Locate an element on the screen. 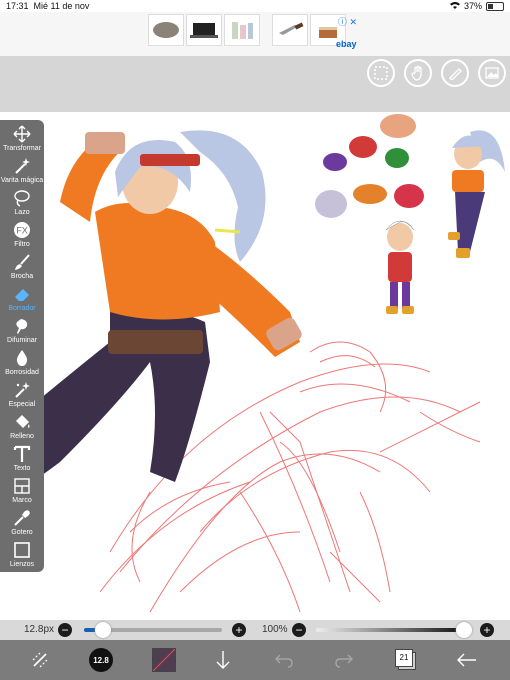 The height and width of the screenshot is (680, 510). tool-eyedropper: Gotero is located at coordinates (22, 522).